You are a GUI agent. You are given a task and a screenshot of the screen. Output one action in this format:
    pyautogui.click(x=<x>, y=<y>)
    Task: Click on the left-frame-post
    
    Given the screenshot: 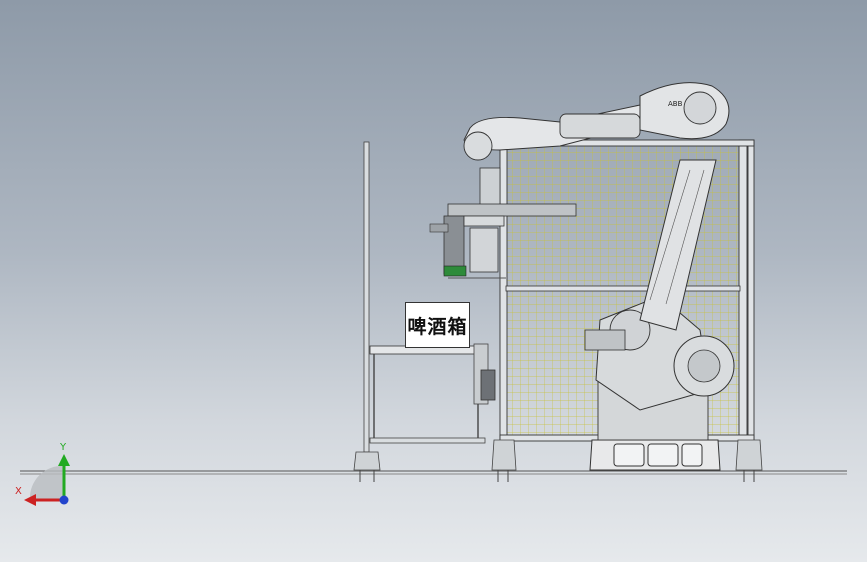 What is the action you would take?
    pyautogui.click(x=367, y=311)
    